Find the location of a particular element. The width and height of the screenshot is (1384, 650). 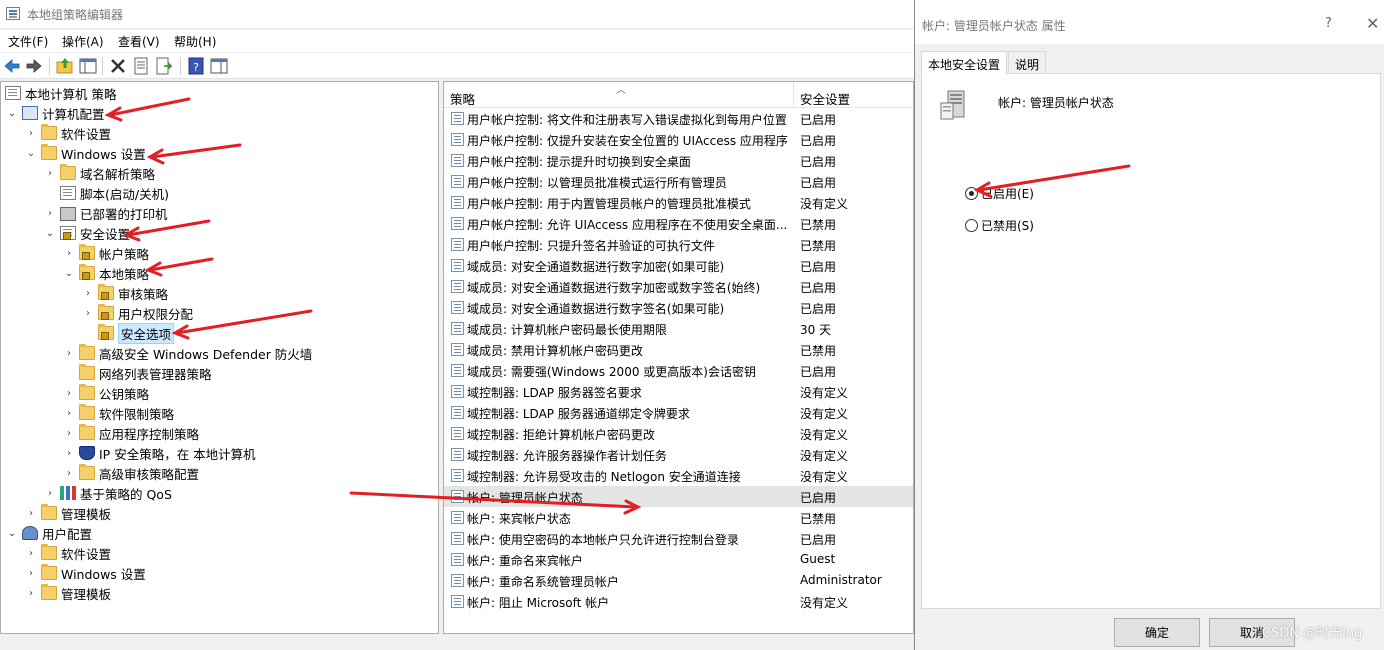

tab-local-security-setting: 本地安全设置 is located at coordinates (964, 63).